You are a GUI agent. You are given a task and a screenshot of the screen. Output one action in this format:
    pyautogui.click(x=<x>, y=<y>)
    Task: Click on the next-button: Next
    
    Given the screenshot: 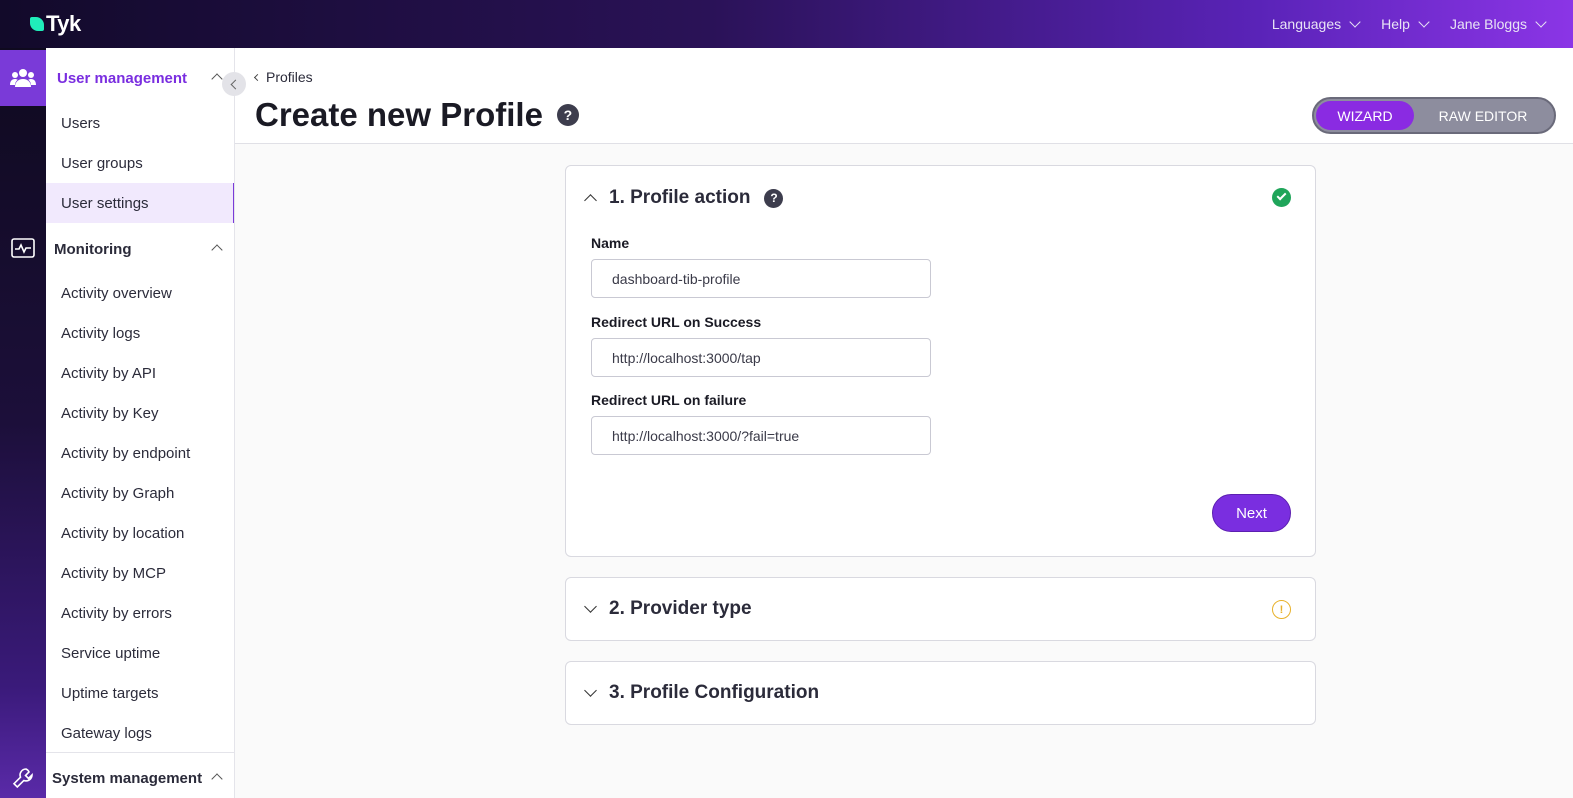 What is the action you would take?
    pyautogui.click(x=1251, y=513)
    